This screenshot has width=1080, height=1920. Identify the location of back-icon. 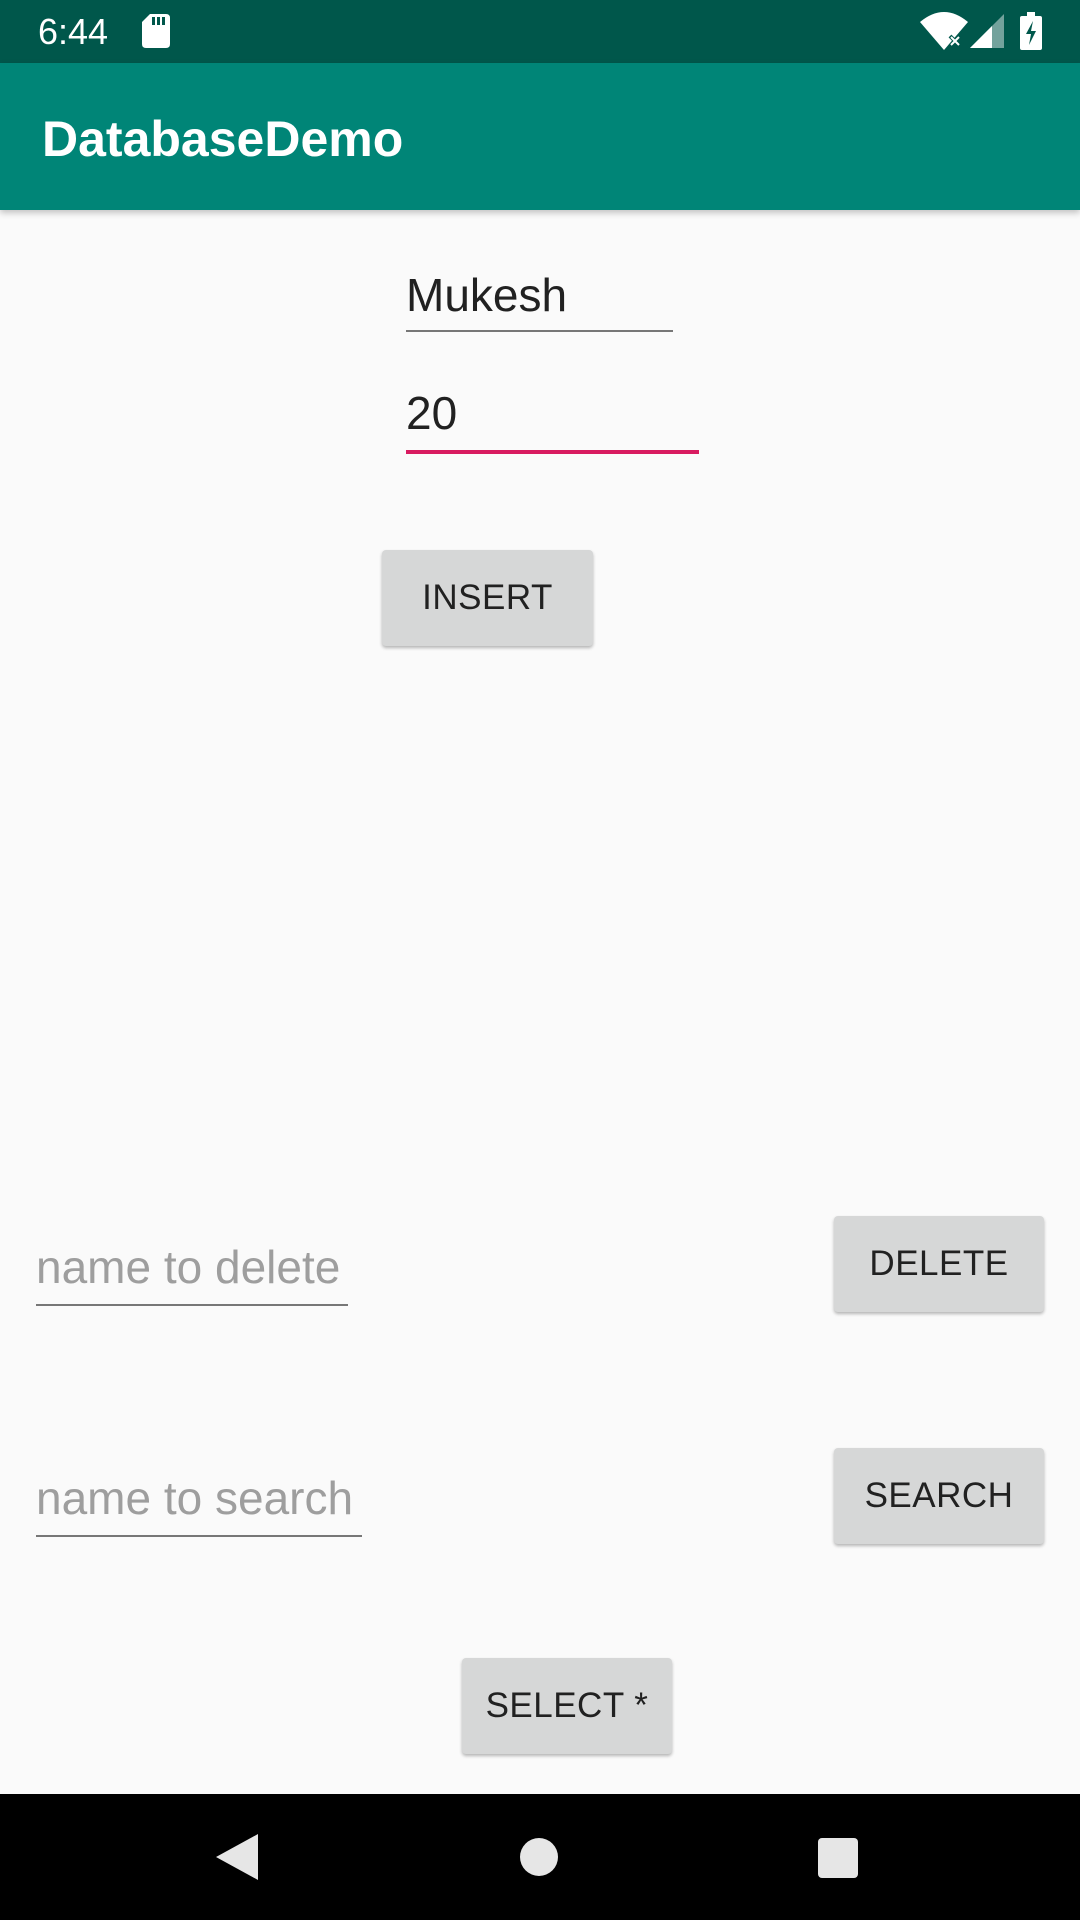
(237, 1857).